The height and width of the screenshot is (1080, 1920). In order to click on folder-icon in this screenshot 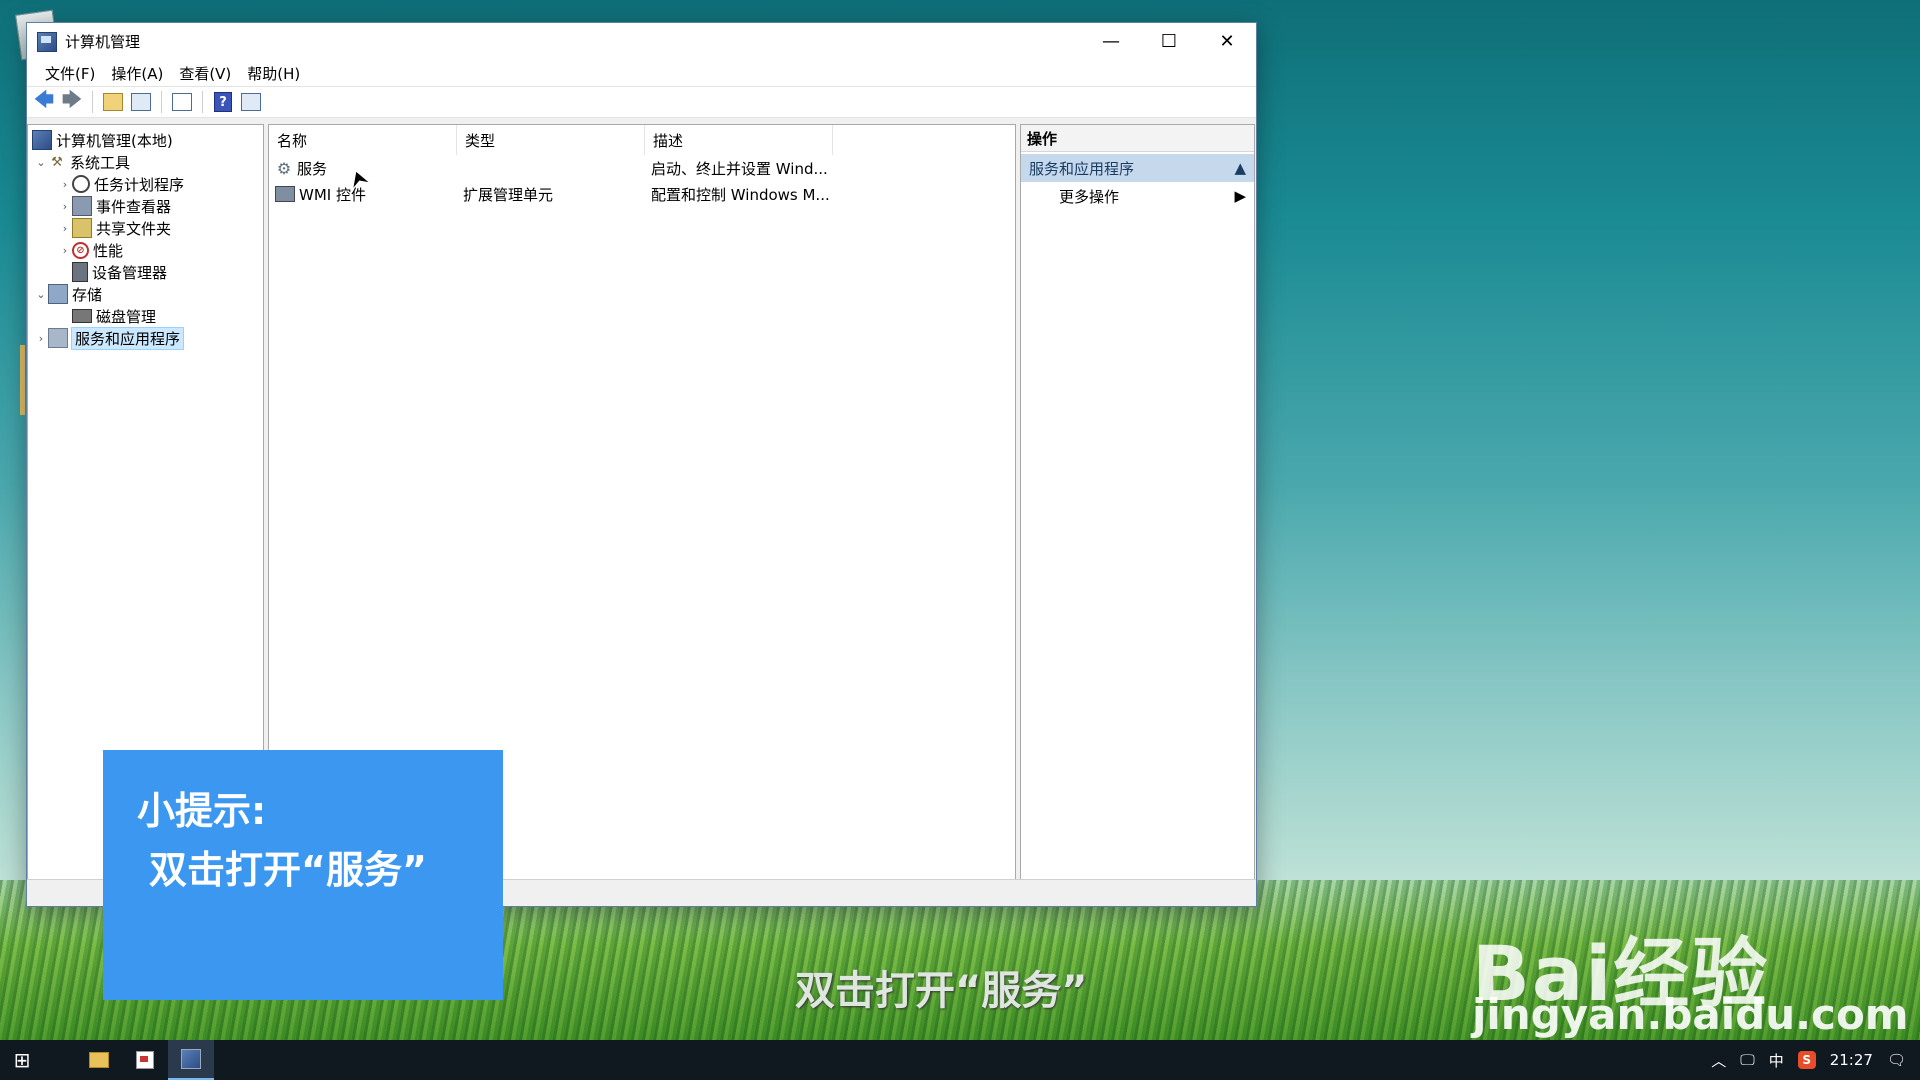, I will do `click(99, 1060)`.